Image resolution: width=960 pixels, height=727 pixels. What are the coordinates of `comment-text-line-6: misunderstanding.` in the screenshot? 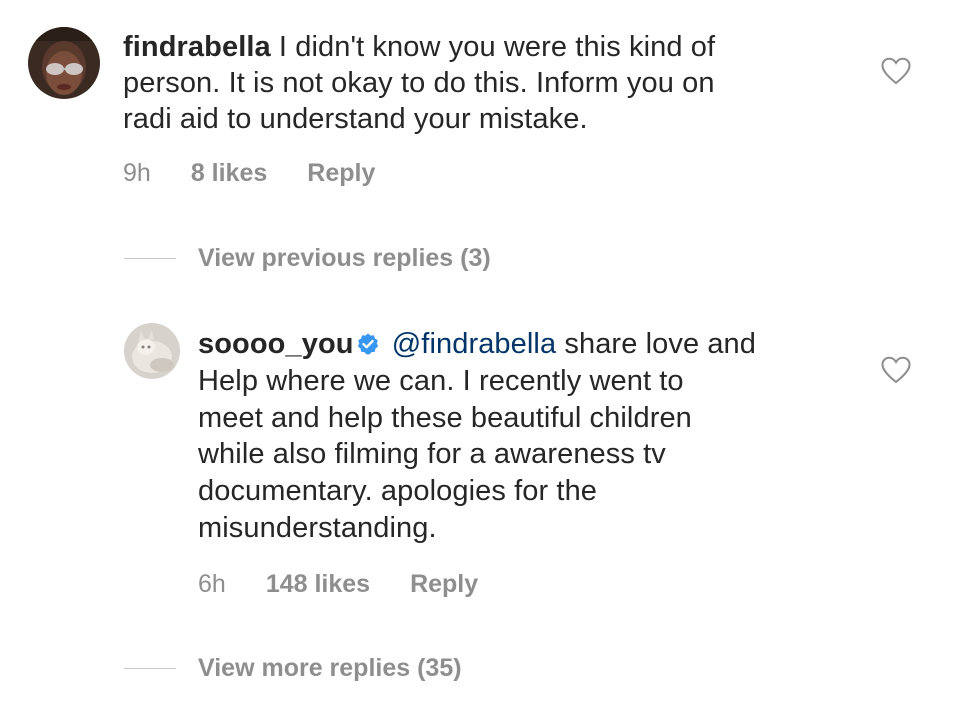 It's located at (317, 527).